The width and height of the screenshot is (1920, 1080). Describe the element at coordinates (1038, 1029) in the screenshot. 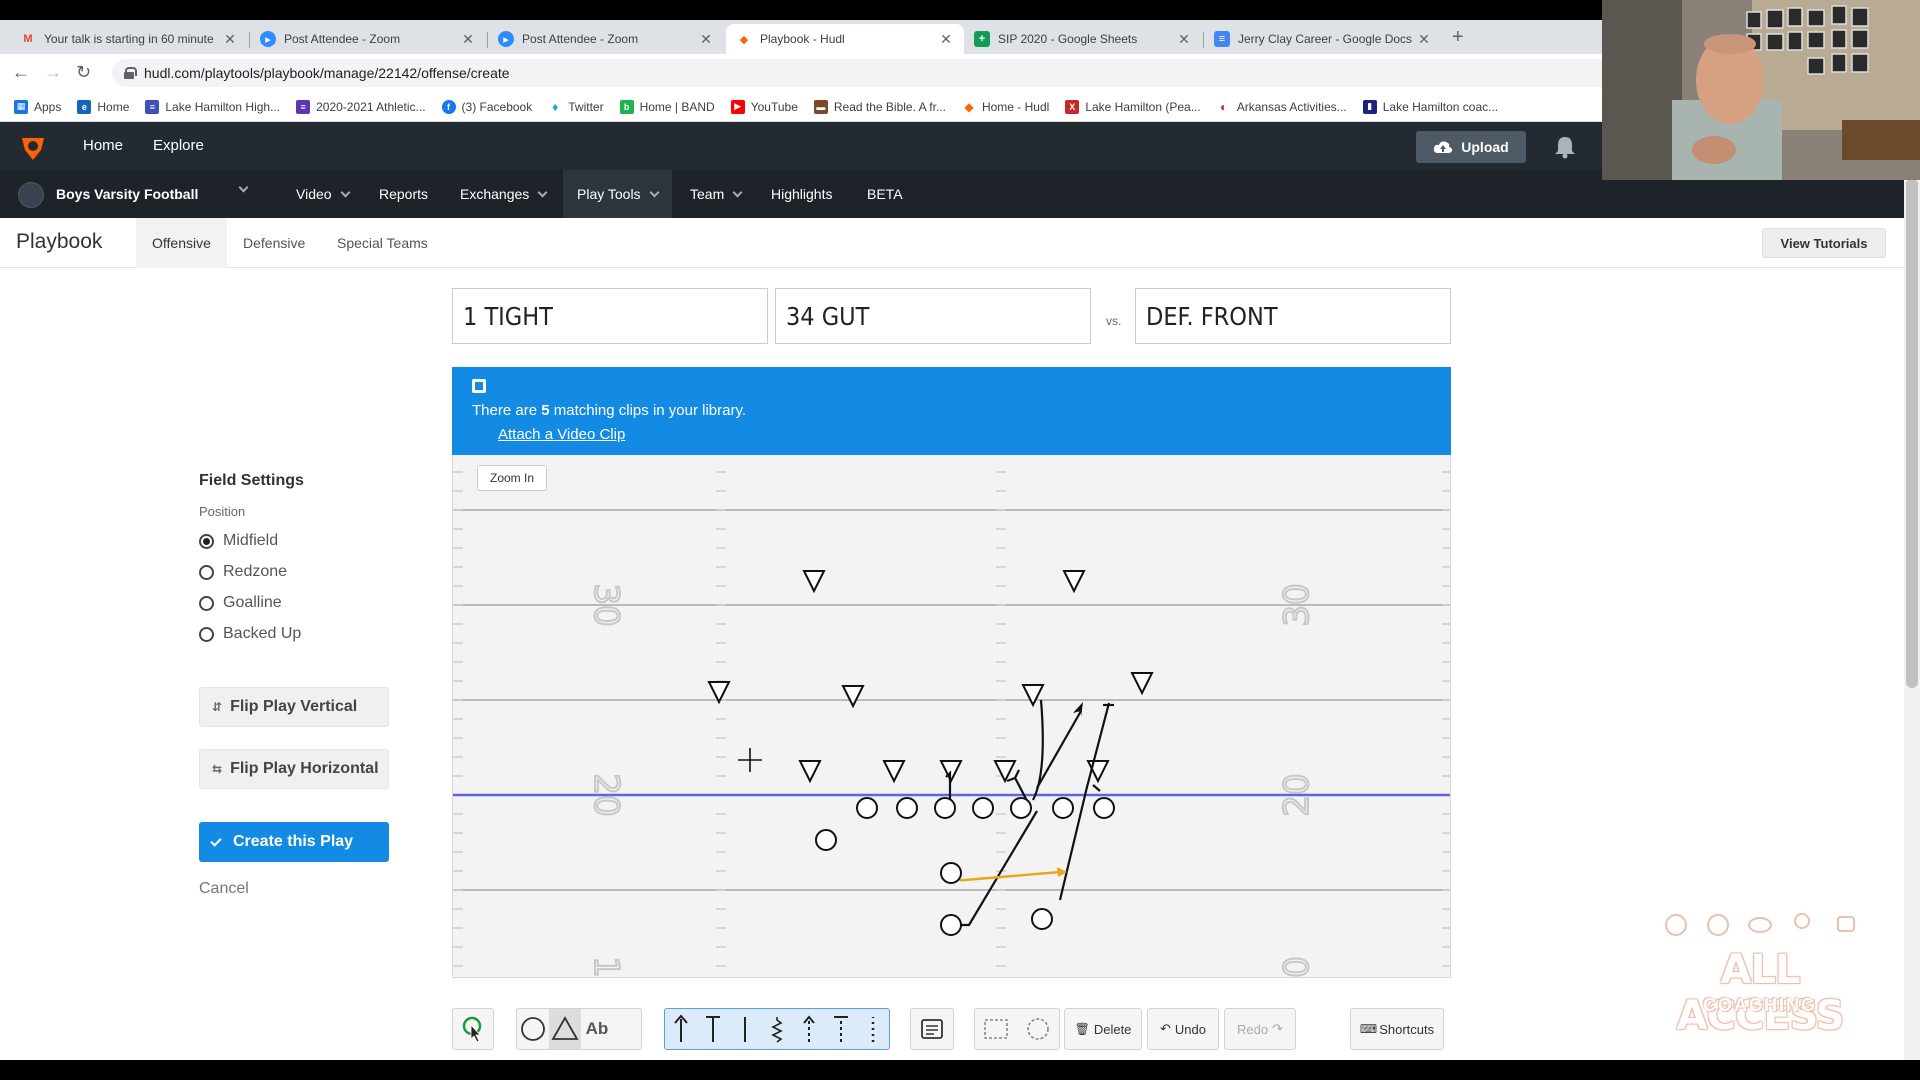

I see `lasso-select-tool` at that location.